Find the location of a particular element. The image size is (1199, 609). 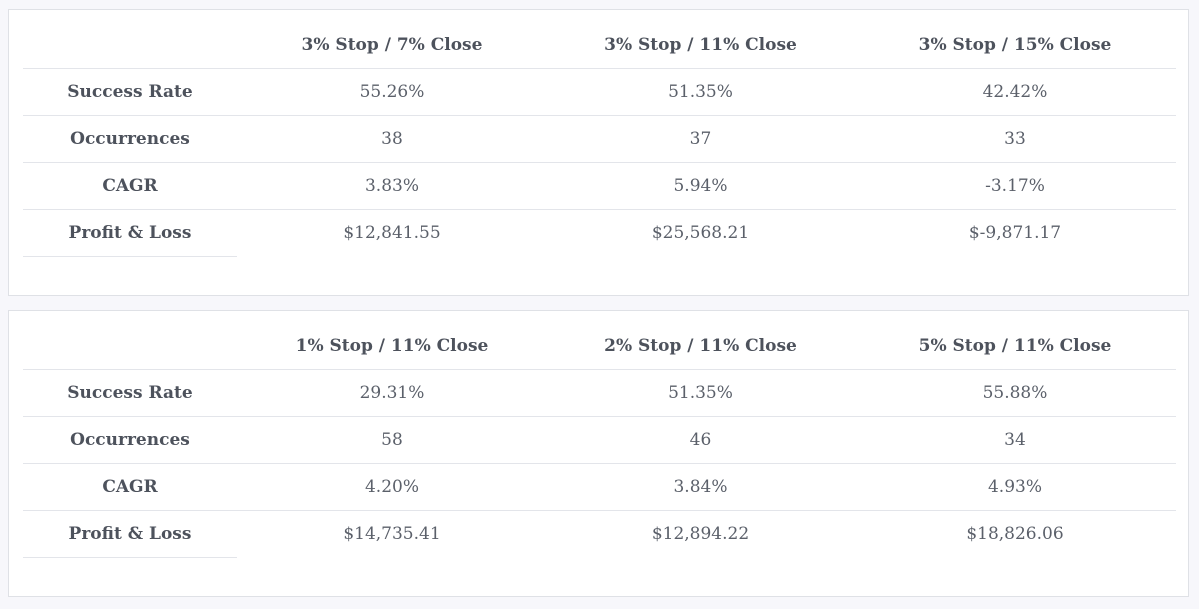

table-cell: 5.94% is located at coordinates (700, 186).